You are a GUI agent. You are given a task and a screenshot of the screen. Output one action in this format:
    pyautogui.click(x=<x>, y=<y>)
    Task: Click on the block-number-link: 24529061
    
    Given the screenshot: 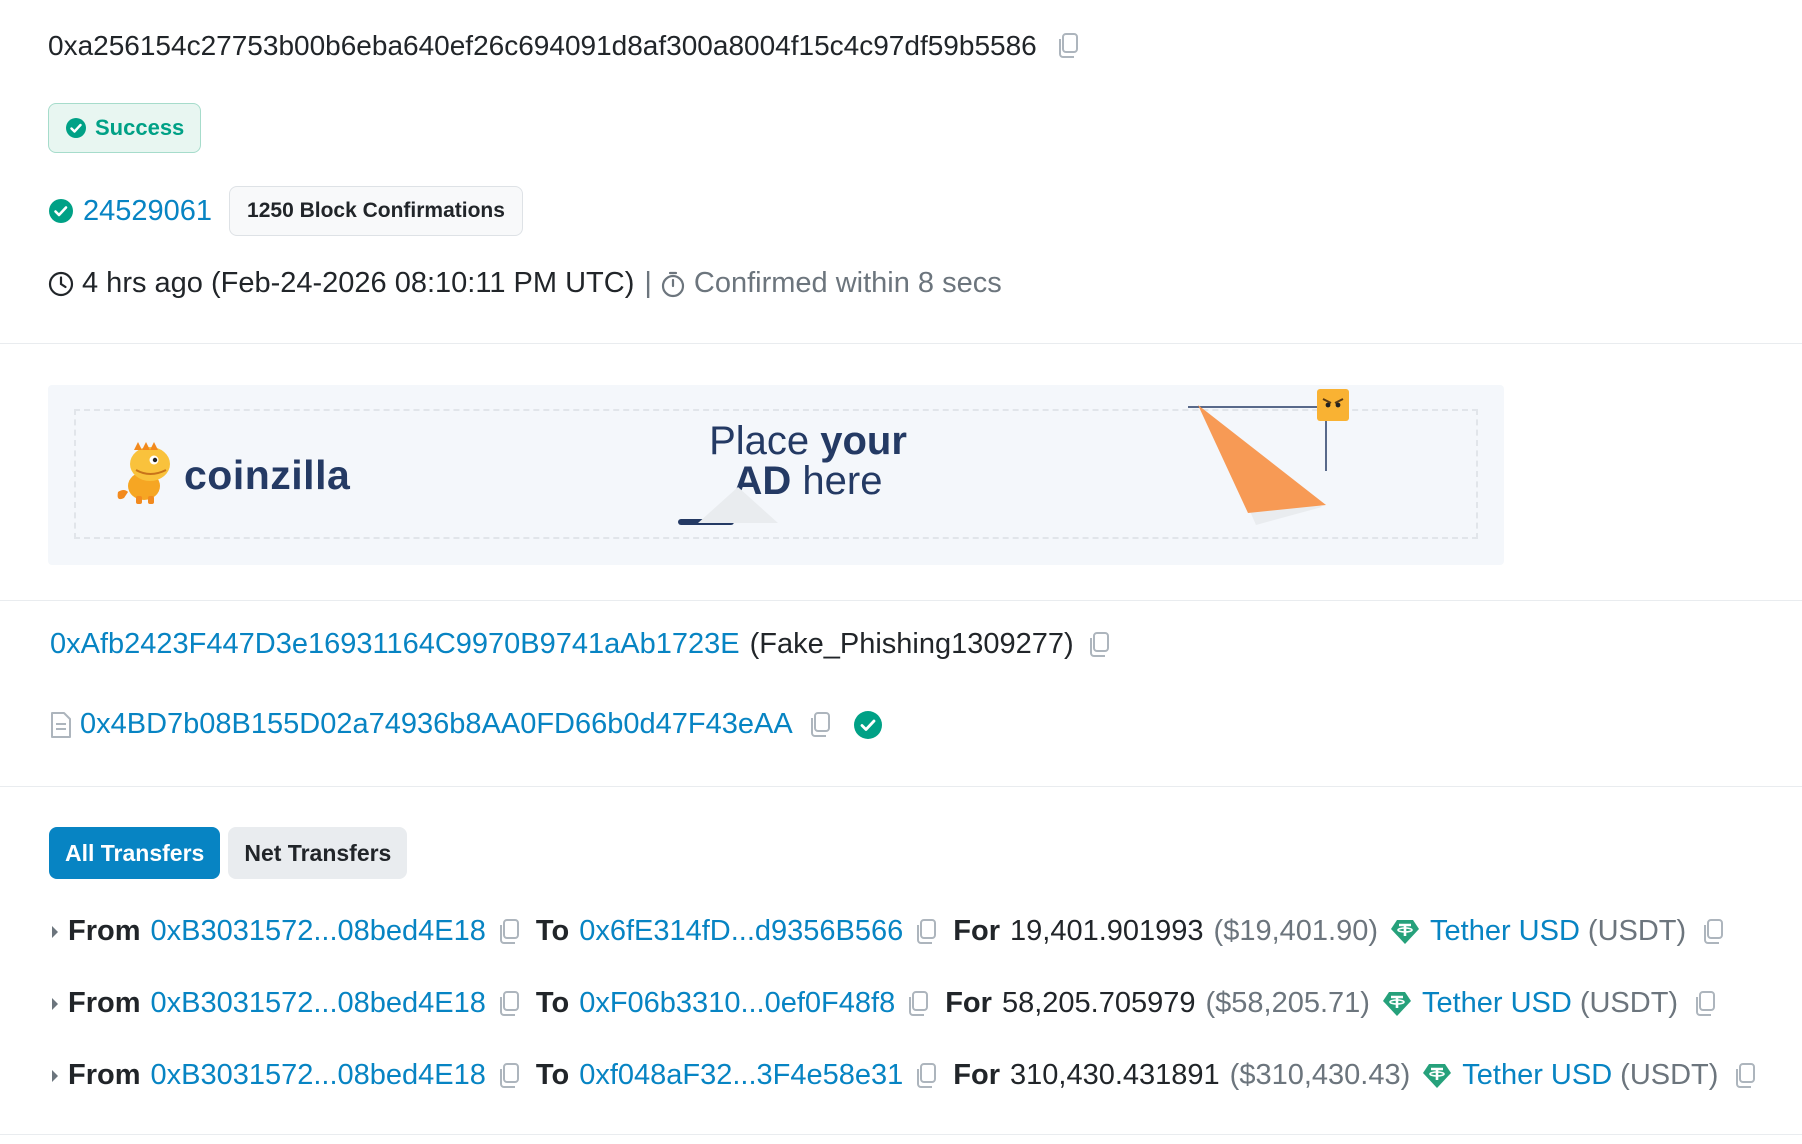 What is the action you would take?
    pyautogui.click(x=147, y=211)
    